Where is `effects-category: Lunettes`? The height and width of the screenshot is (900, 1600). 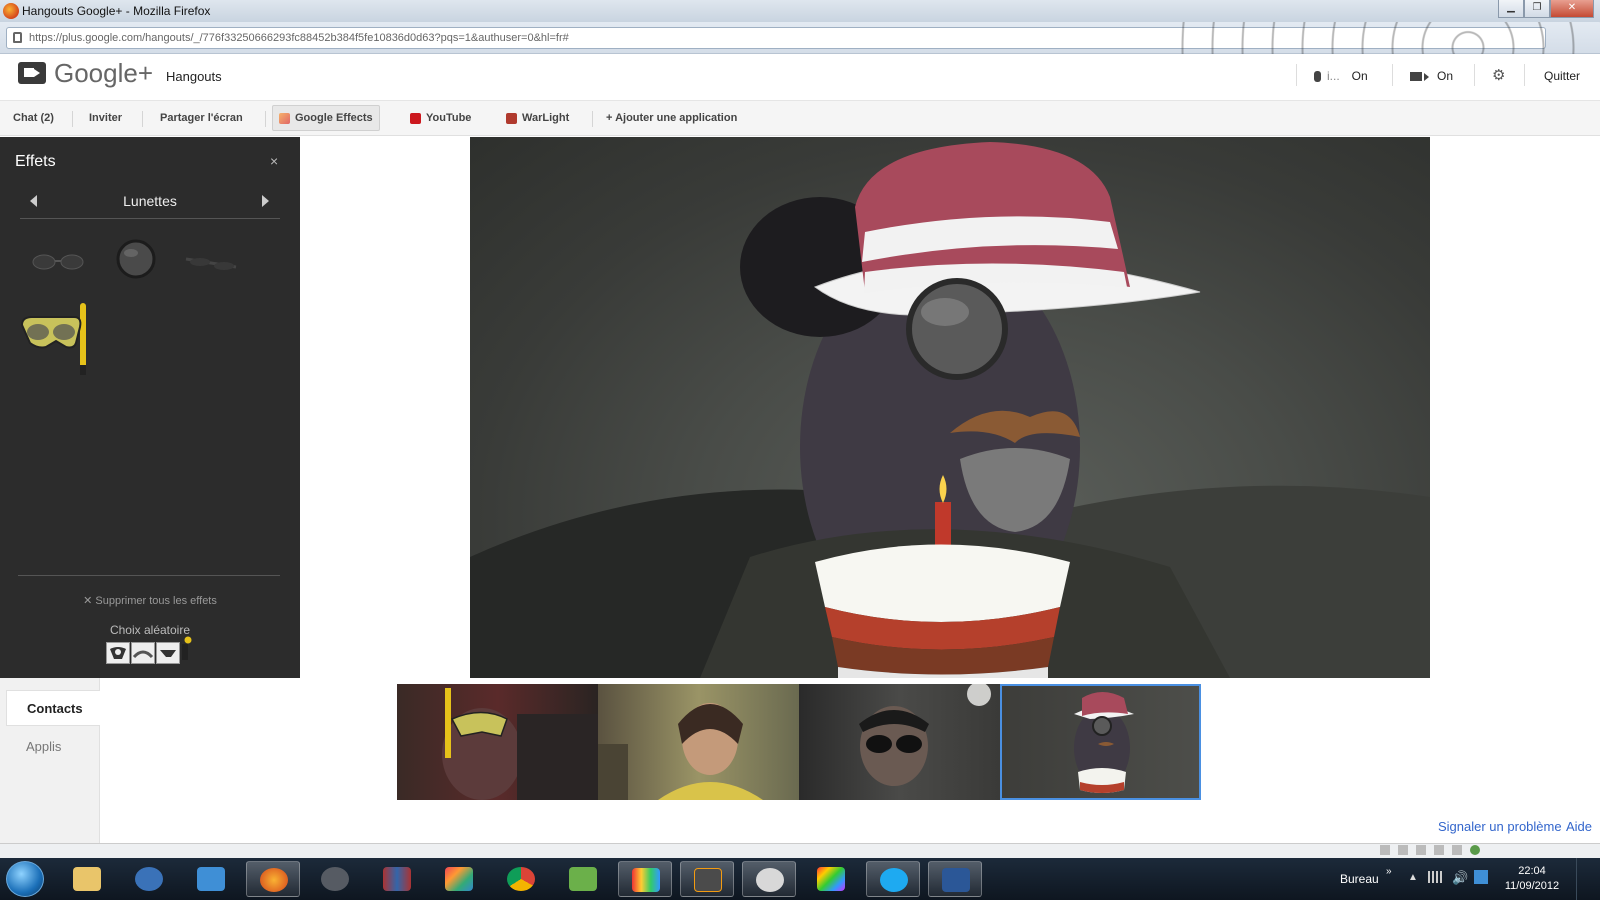 effects-category: Lunettes is located at coordinates (150, 201).